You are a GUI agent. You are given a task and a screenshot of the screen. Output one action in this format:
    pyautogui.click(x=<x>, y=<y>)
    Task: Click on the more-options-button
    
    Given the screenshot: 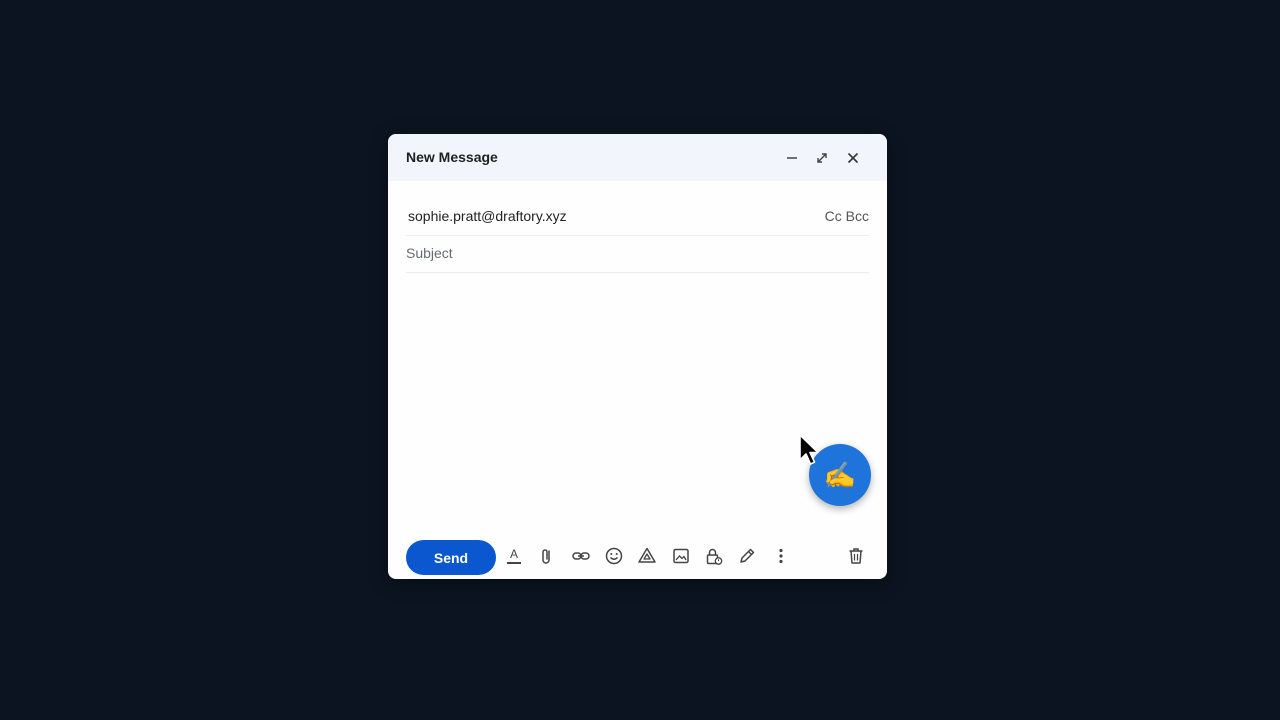 What is the action you would take?
    pyautogui.click(x=781, y=556)
    